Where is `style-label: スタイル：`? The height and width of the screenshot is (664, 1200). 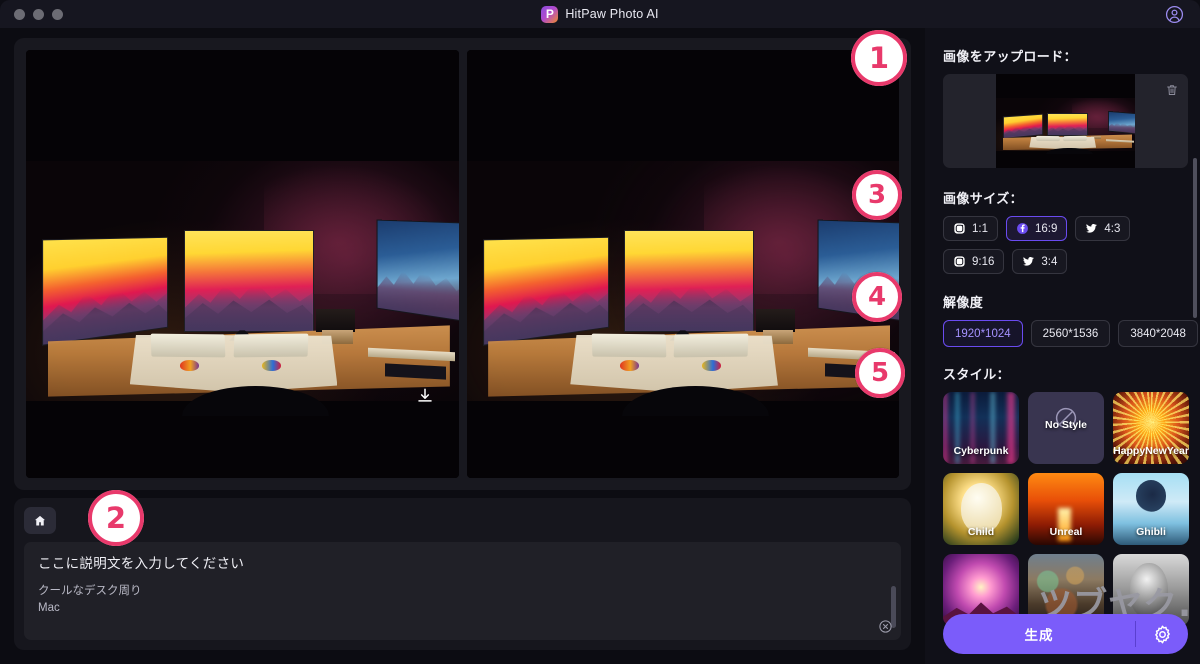
style-label: スタイル： is located at coordinates (977, 374).